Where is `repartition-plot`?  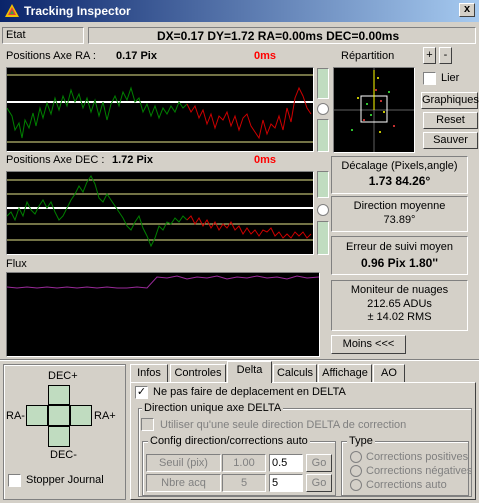 repartition-plot is located at coordinates (374, 110).